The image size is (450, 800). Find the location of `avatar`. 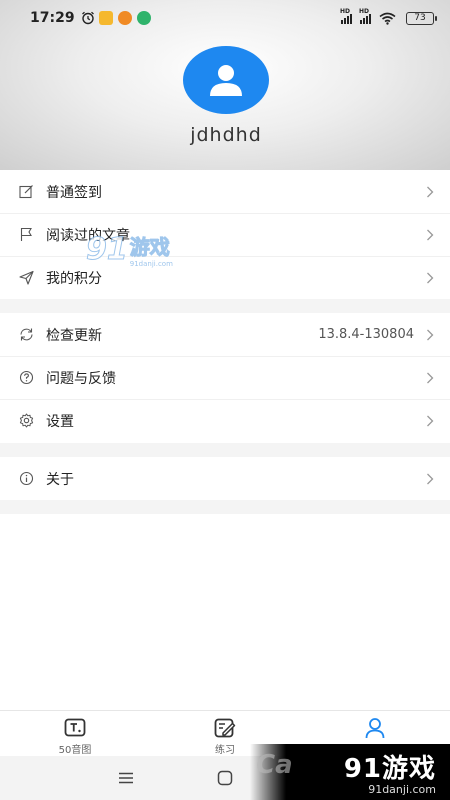

avatar is located at coordinates (226, 80).